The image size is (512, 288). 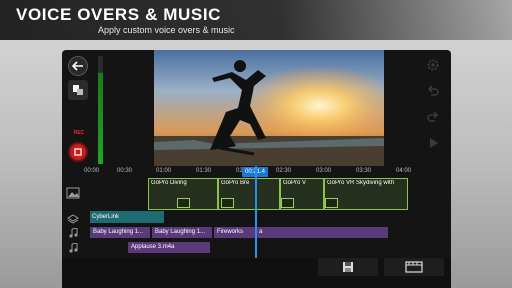 What do you see at coordinates (322, 232) in the screenshot?
I see `audio-clip: a` at bounding box center [322, 232].